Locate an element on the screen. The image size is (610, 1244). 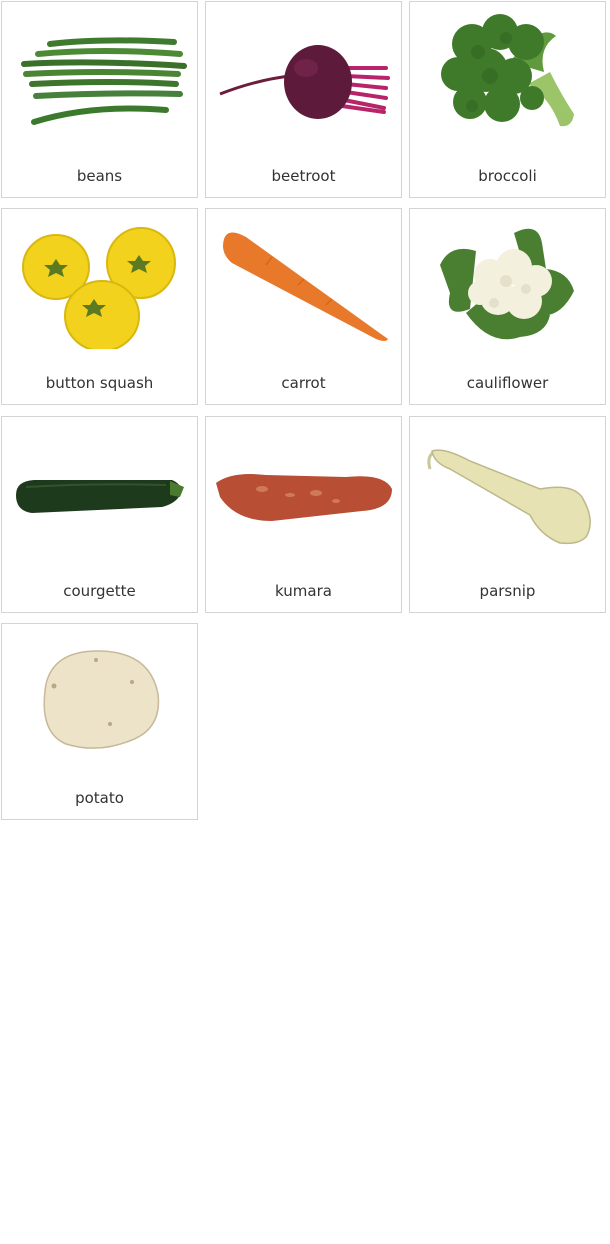
card-label: courgette is located at coordinates (99, 591).